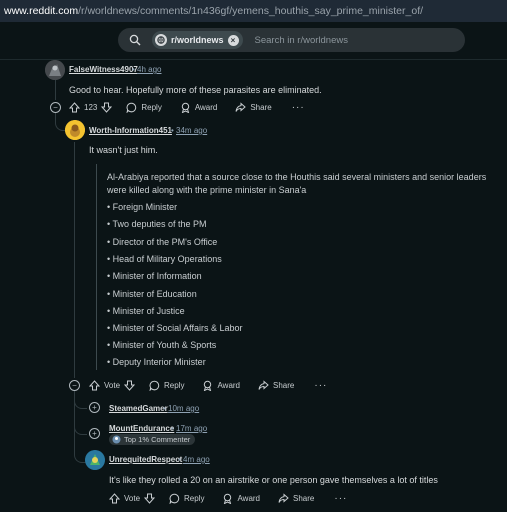 Image resolution: width=507 pixels, height=512 pixels. What do you see at coordinates (41, 11) in the screenshot?
I see `url-host: www.reddit.com` at bounding box center [41, 11].